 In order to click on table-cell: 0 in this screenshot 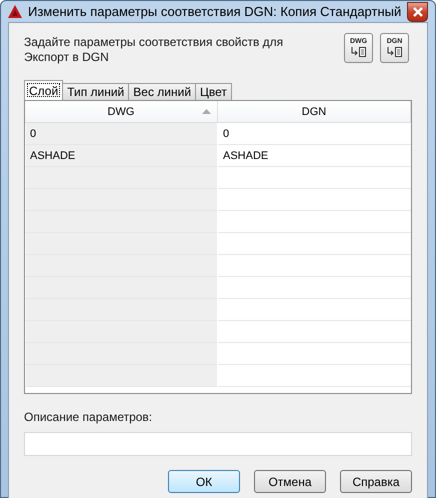, I will do `click(121, 134)`.